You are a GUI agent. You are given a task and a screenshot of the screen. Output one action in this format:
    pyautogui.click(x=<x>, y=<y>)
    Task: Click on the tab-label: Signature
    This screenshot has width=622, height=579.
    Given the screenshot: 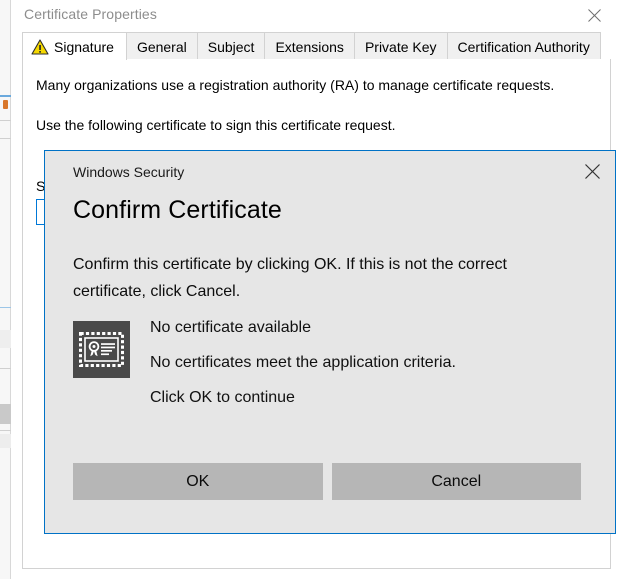 What is the action you would take?
    pyautogui.click(x=84, y=46)
    